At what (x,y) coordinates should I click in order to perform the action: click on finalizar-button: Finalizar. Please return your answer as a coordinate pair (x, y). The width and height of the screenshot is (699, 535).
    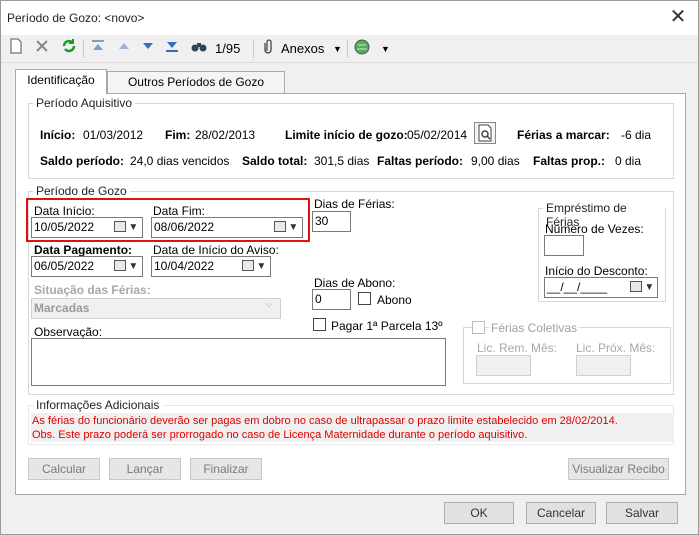
    Looking at the image, I should click on (226, 469).